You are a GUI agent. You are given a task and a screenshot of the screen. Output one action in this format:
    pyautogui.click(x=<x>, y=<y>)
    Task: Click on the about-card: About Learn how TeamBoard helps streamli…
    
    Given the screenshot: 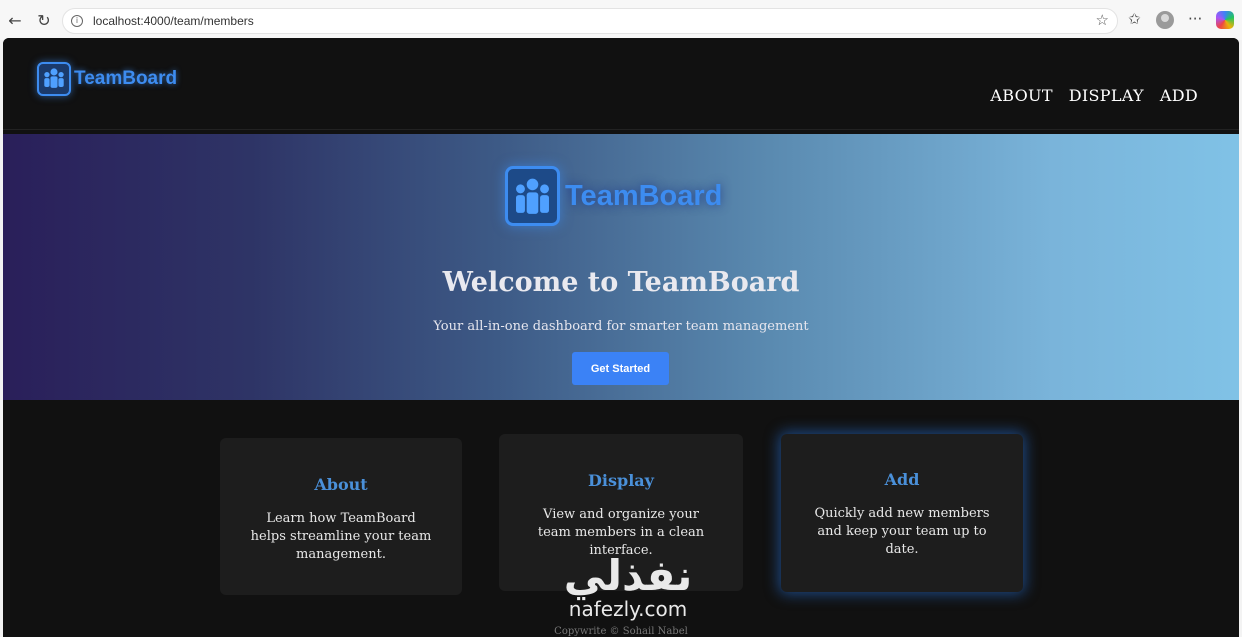 What is the action you would take?
    pyautogui.click(x=341, y=516)
    